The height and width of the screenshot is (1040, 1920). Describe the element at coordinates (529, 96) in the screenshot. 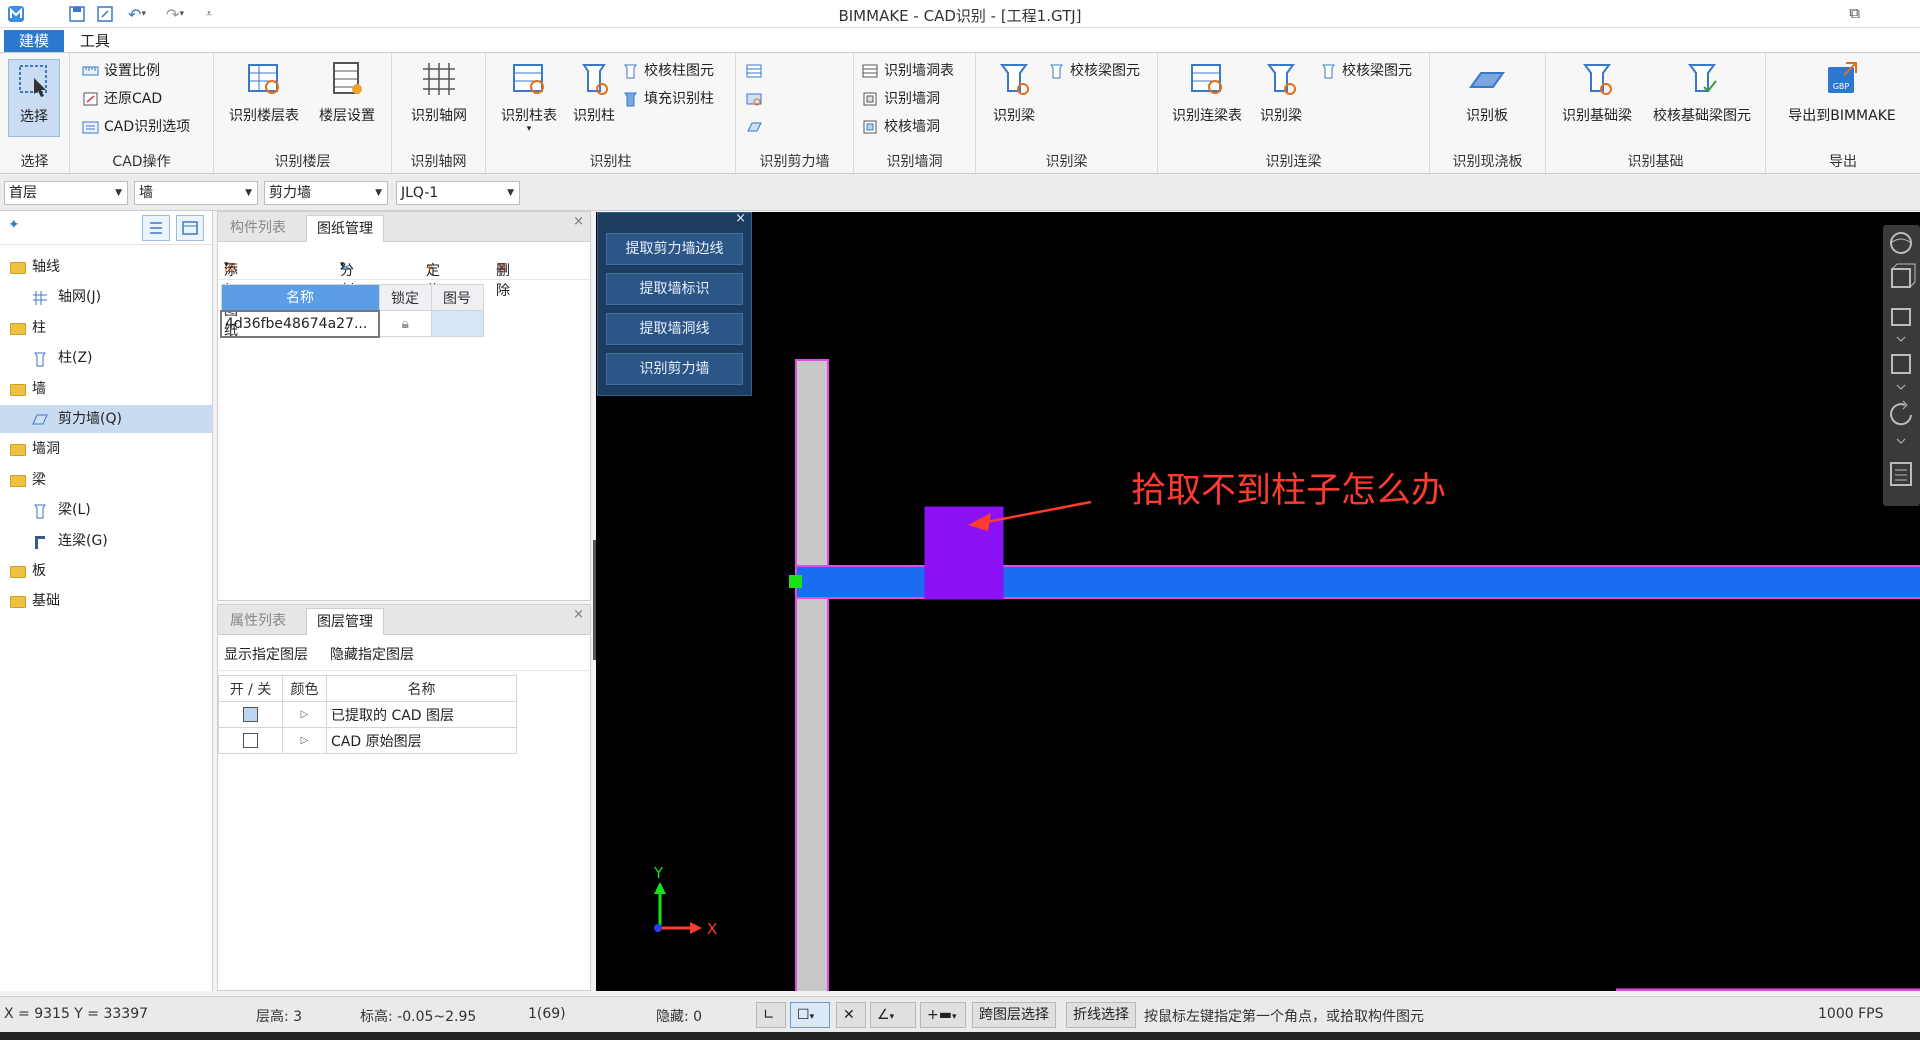

I see `identify-column-table-button: 识别柱表 ▾` at that location.